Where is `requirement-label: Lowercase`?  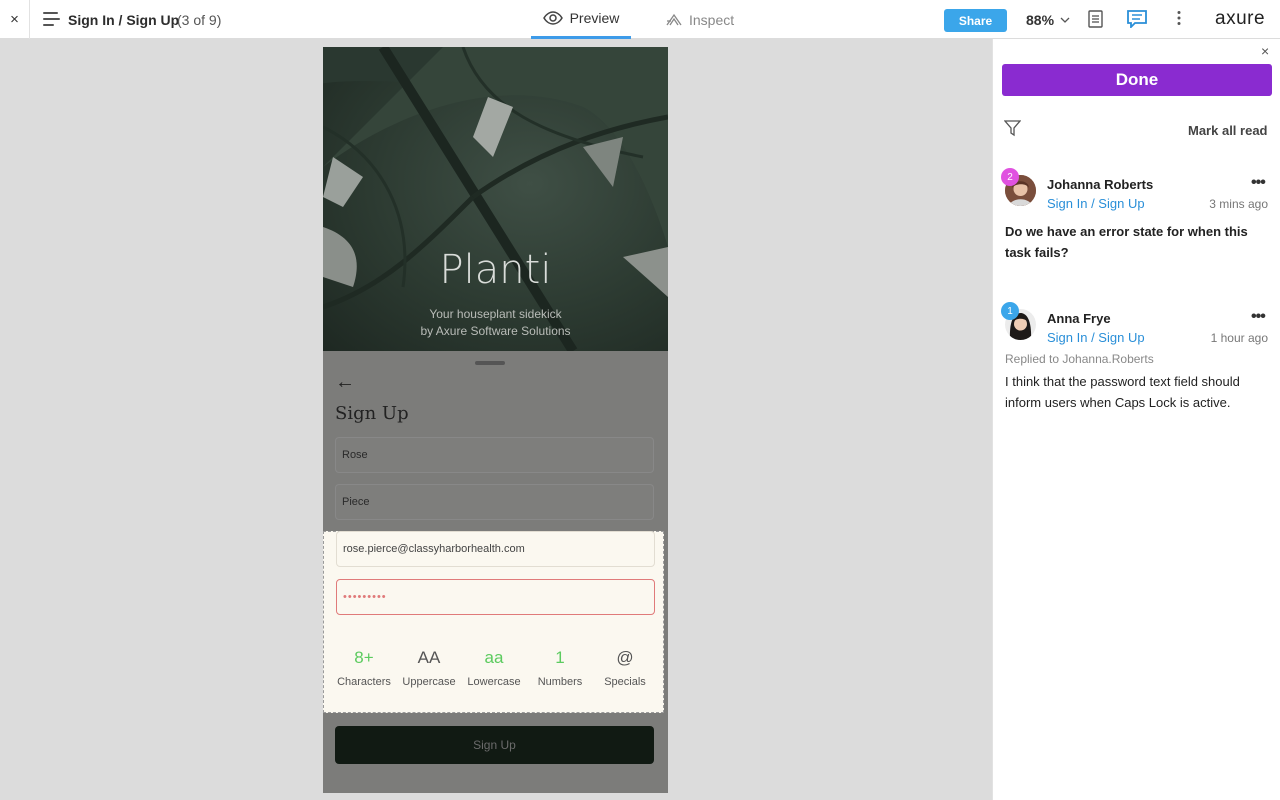
requirement-label: Lowercase is located at coordinates (494, 682).